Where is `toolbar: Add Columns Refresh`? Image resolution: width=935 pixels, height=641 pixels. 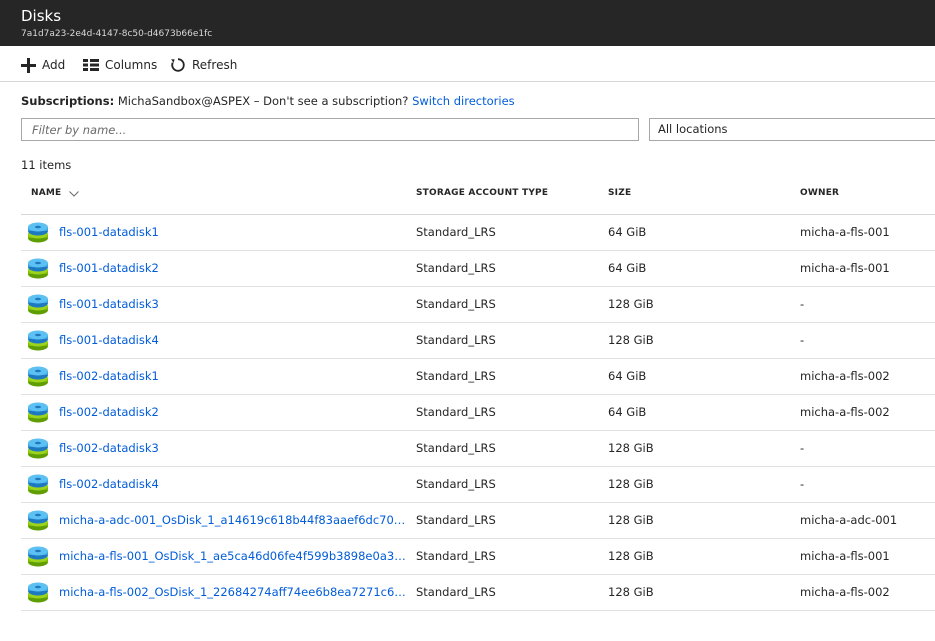
toolbar: Add Columns Refresh is located at coordinates (467, 64).